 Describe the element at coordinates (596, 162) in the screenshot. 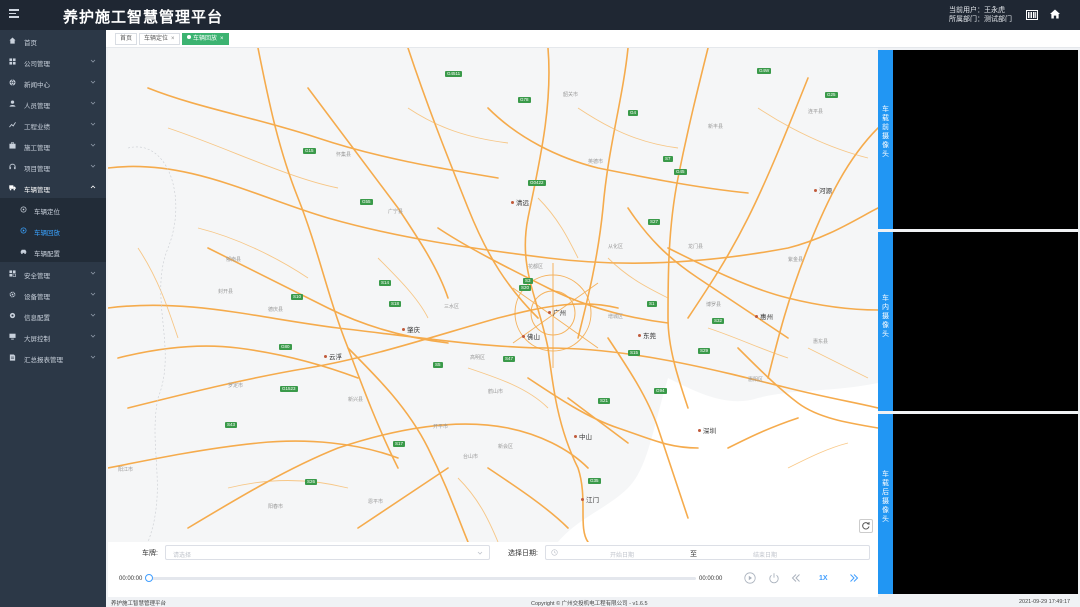

I see `map-town-label: 英德市` at that location.